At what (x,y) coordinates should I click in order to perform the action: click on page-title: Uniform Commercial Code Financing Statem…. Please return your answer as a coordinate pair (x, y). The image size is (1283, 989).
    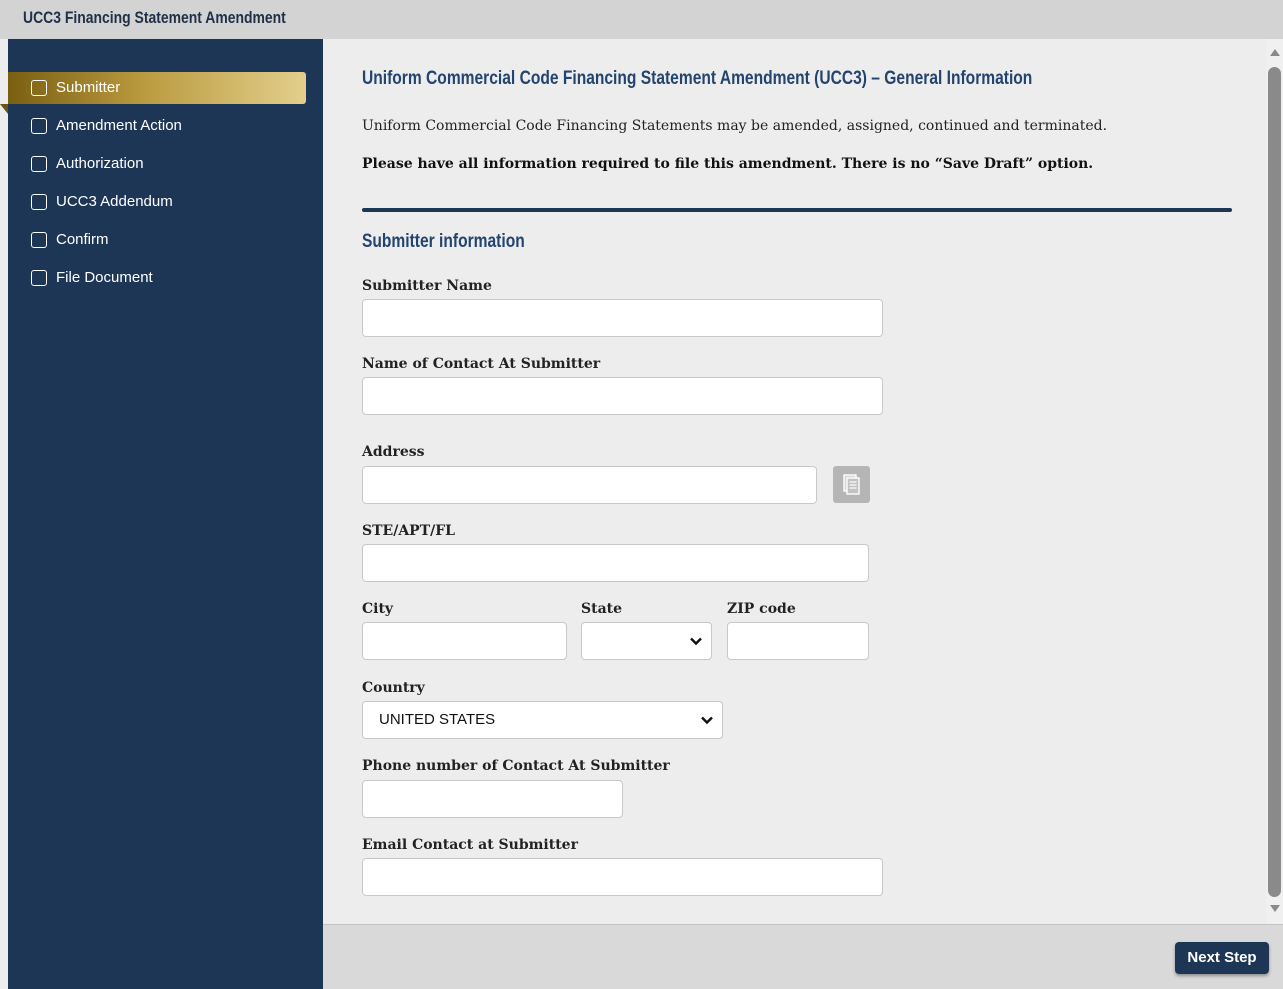
    Looking at the image, I should click on (697, 78).